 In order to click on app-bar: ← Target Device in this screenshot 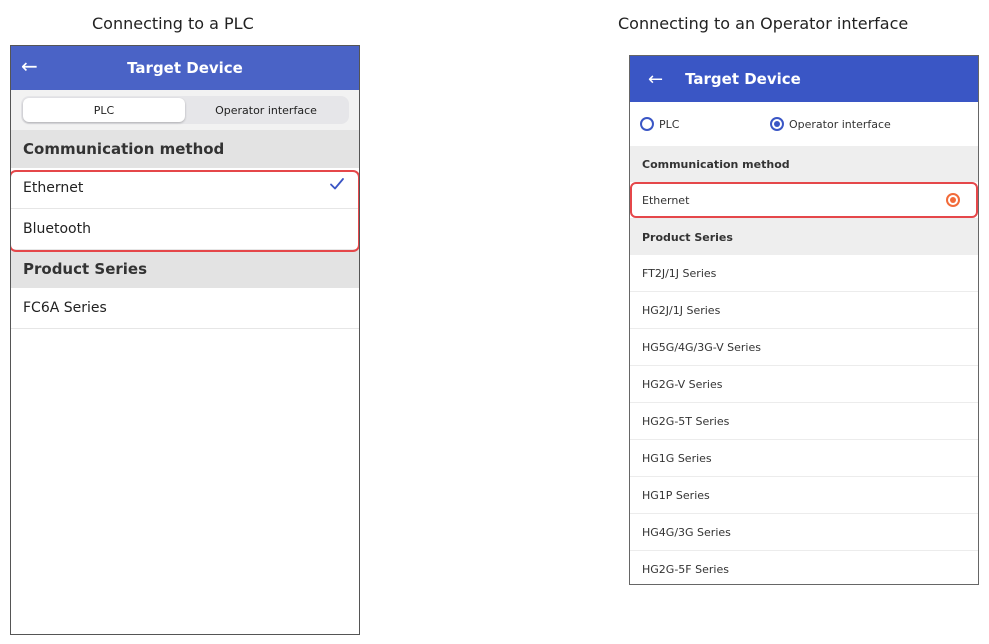, I will do `click(804, 79)`.